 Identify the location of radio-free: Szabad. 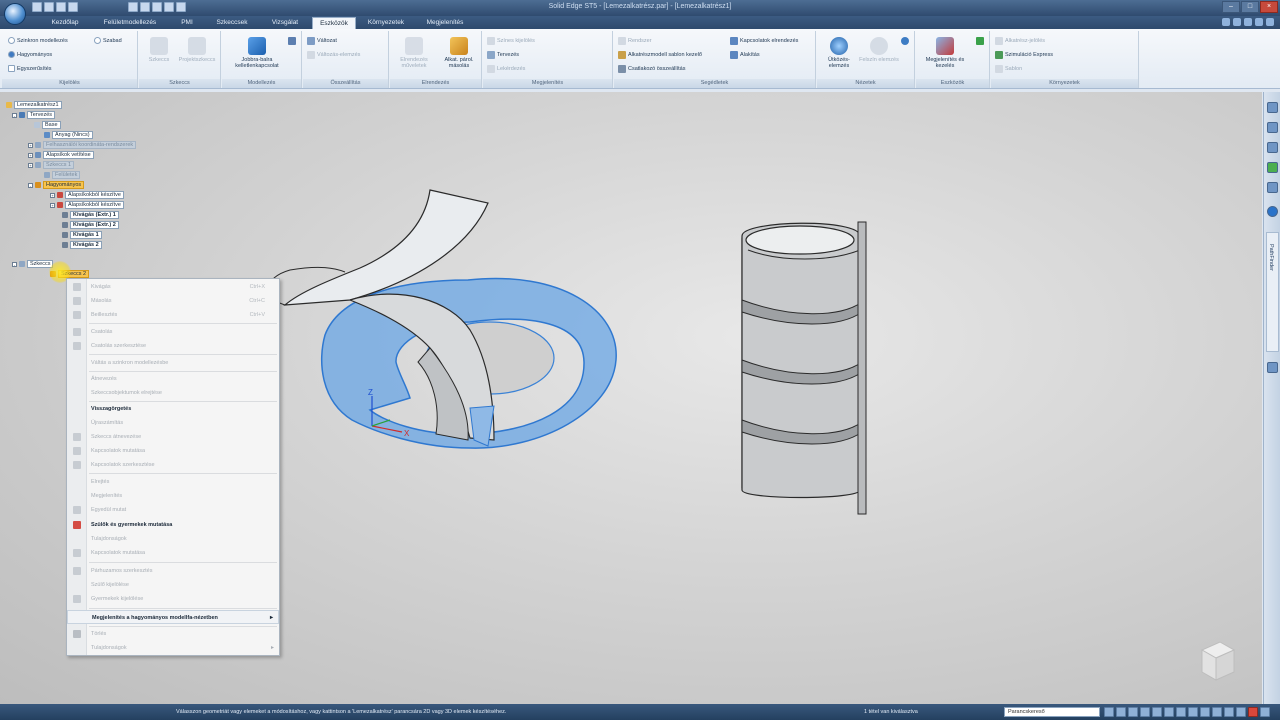
(108, 40).